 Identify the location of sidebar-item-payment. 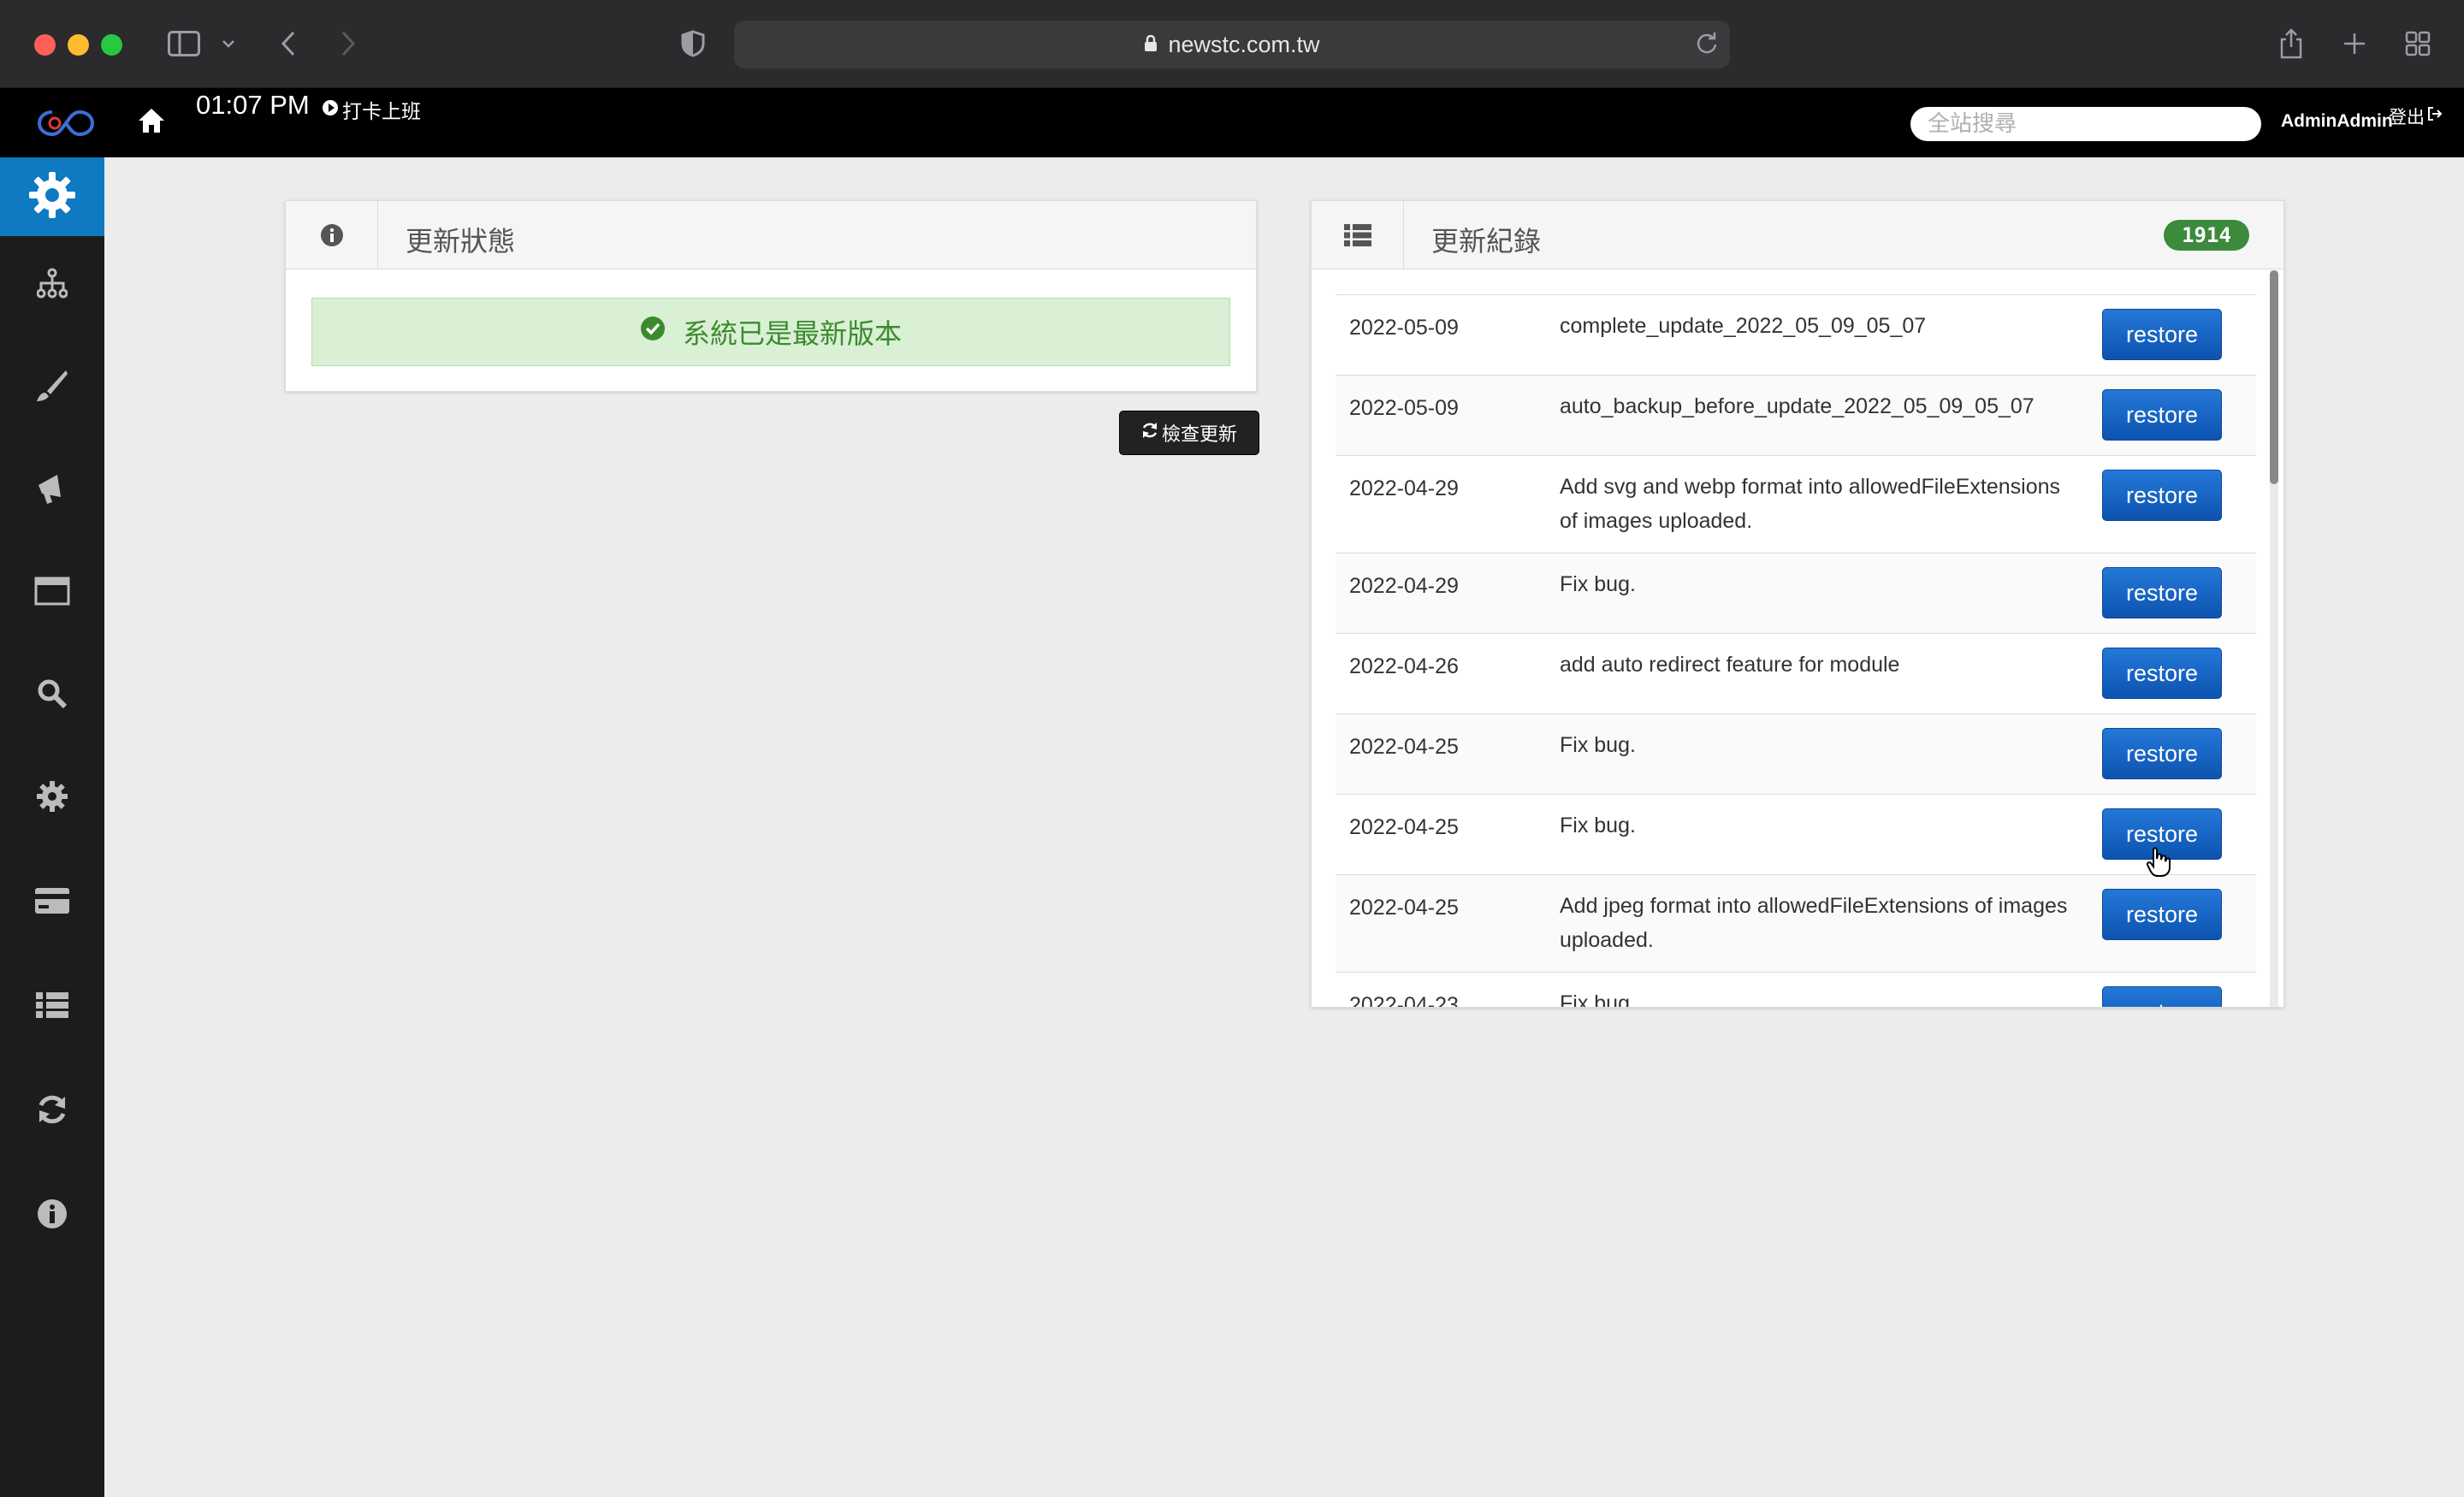
(52, 902).